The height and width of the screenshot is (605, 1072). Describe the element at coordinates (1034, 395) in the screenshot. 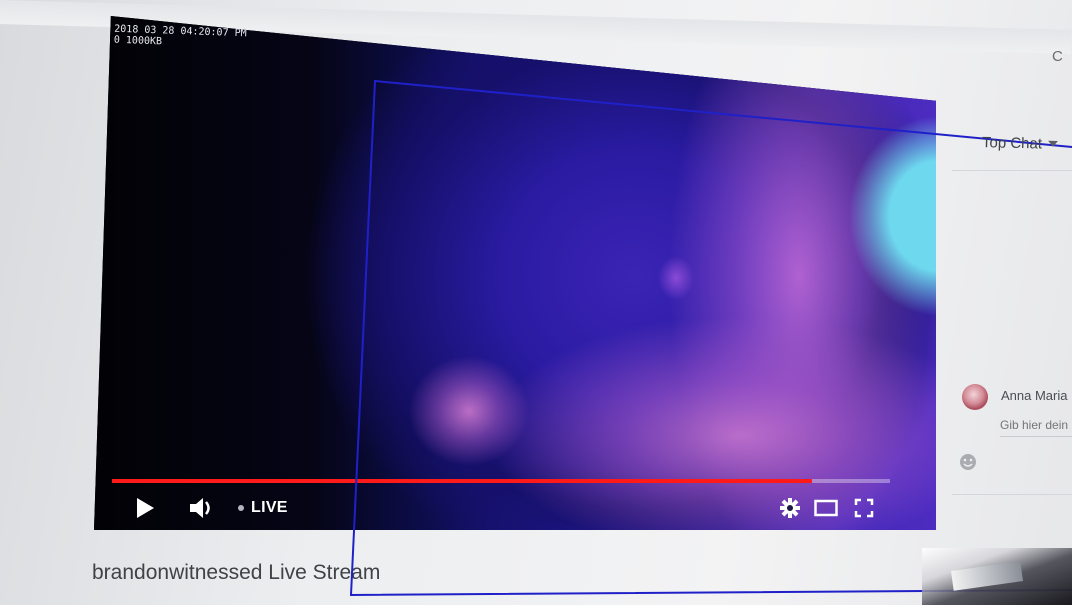

I see `chat-author-name: Anna Maria` at that location.